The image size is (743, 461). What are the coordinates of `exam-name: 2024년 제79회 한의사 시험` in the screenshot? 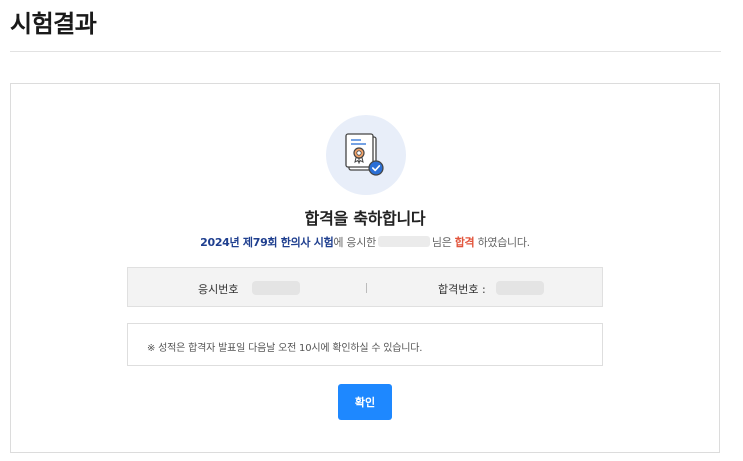 It's located at (267, 242).